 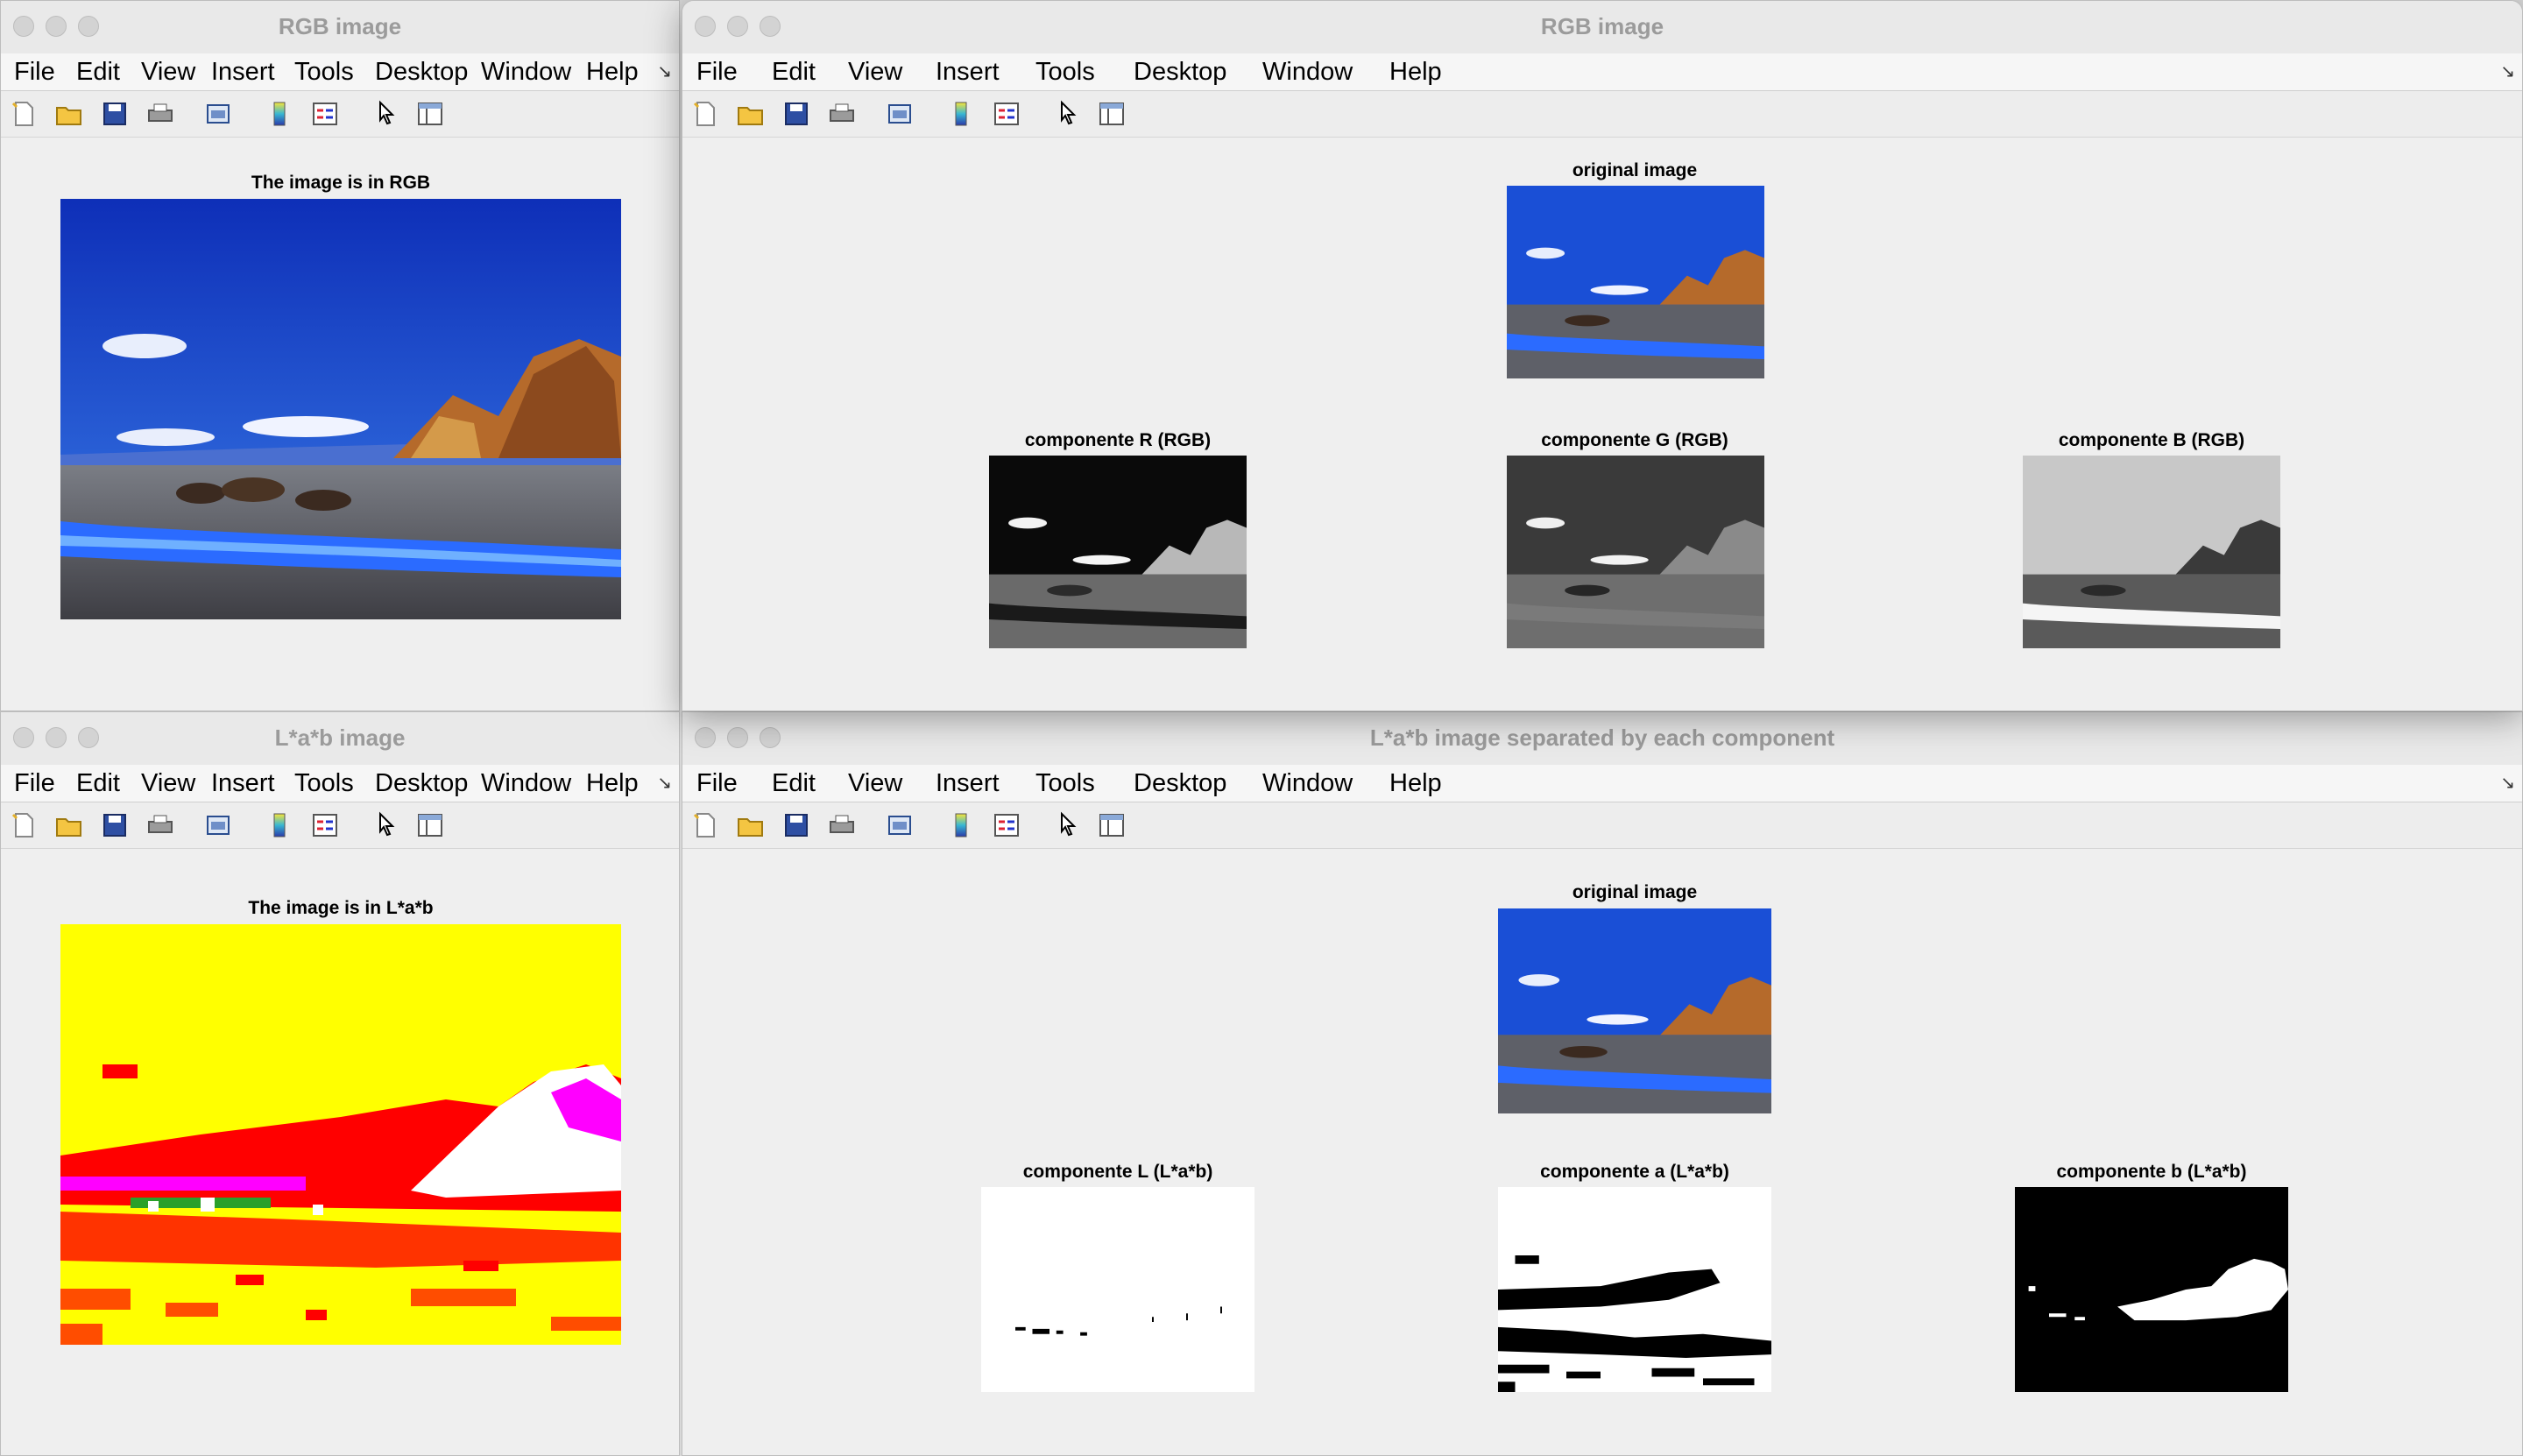 I want to click on original-image, so click(x=1635, y=1010).